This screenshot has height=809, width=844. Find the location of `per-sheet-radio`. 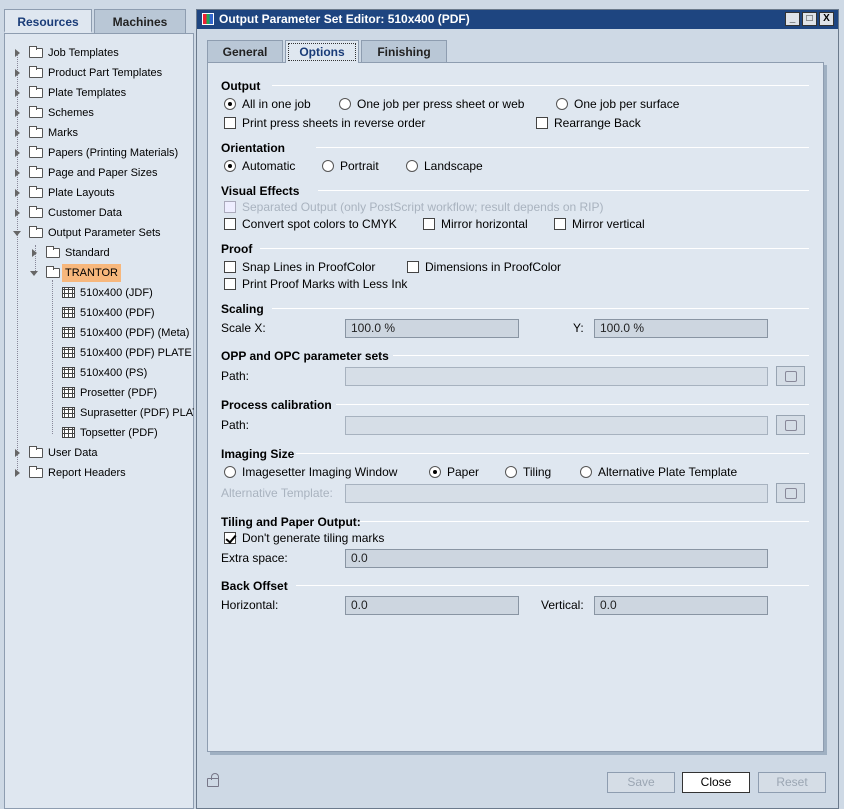

per-sheet-radio is located at coordinates (345, 104).